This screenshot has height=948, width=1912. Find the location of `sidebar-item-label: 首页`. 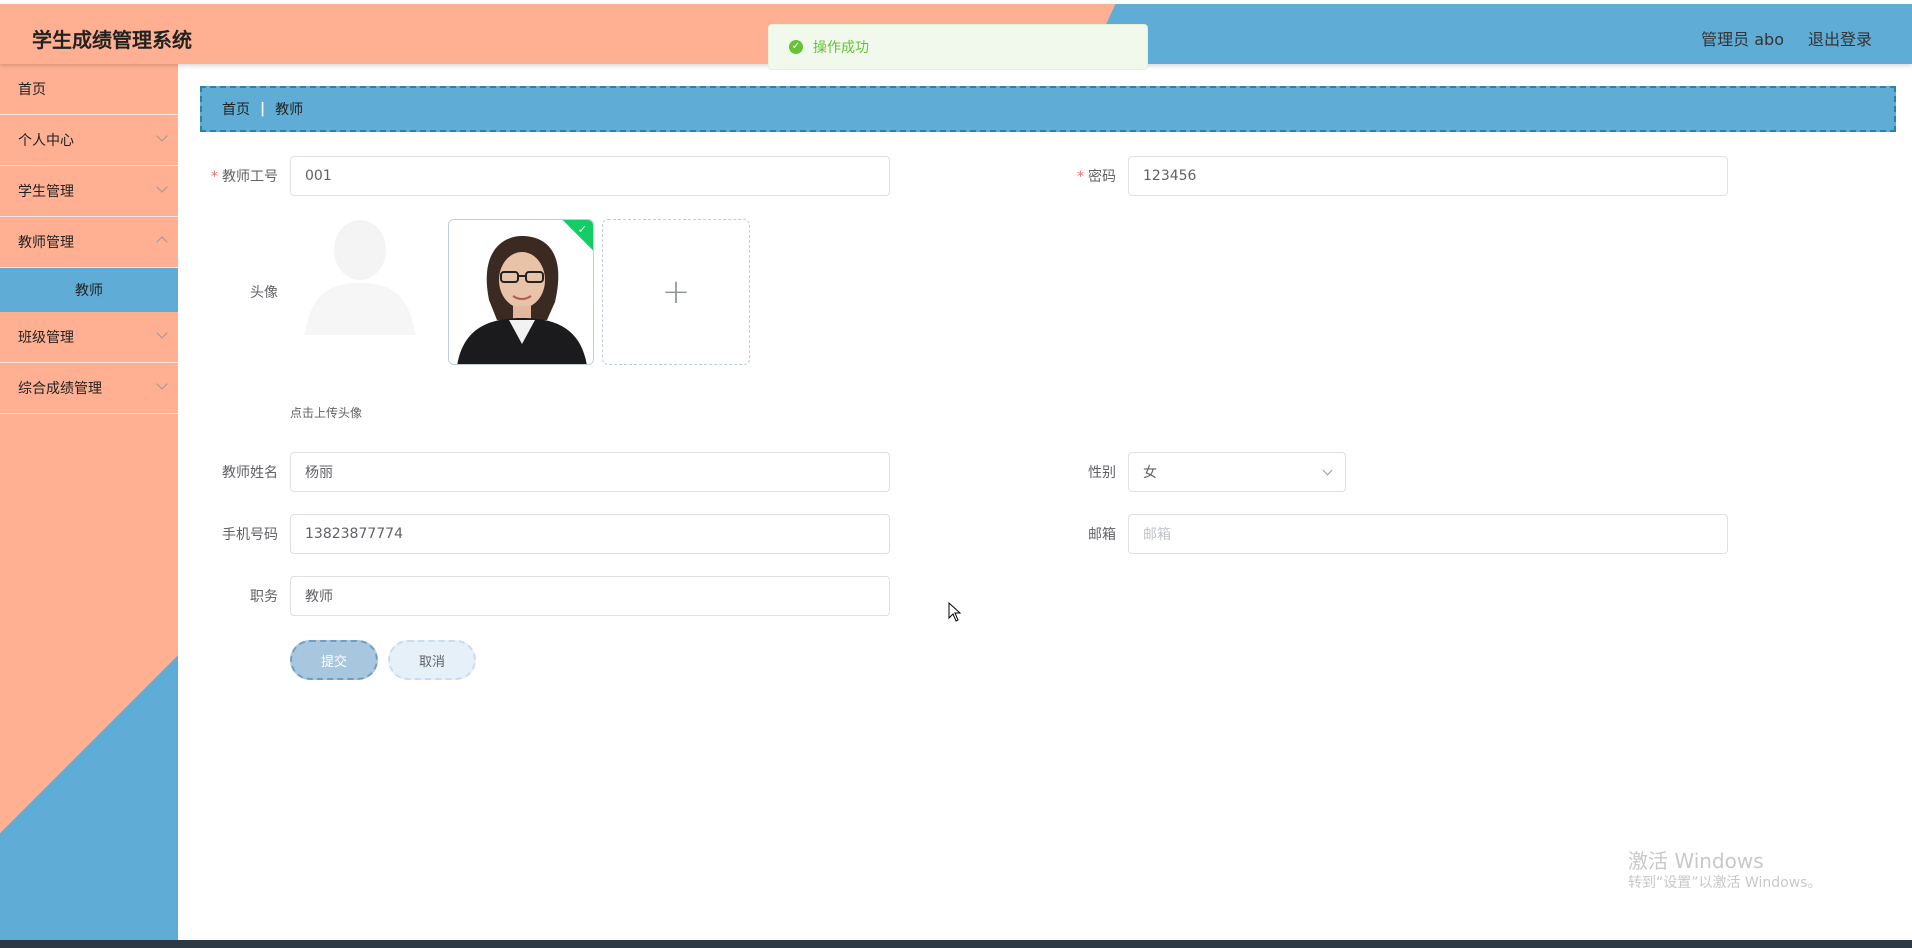

sidebar-item-label: 首页 is located at coordinates (32, 90).